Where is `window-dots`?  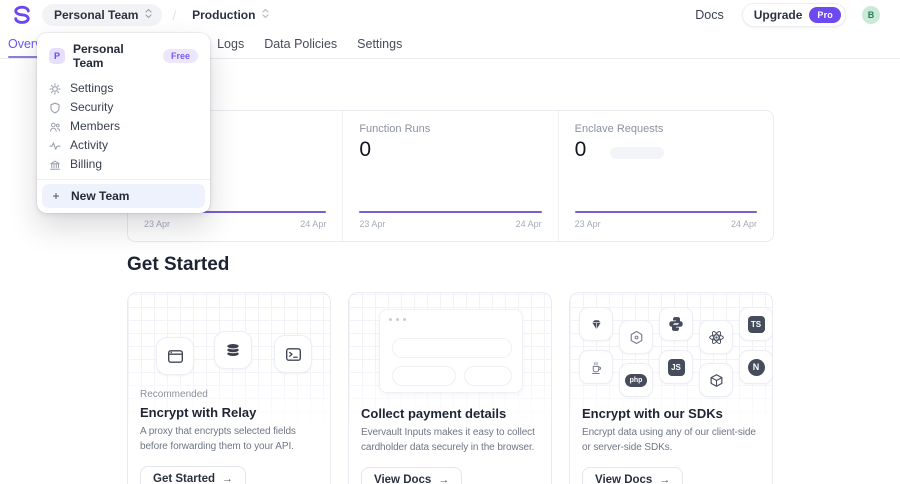
window-dots is located at coordinates (397, 319).